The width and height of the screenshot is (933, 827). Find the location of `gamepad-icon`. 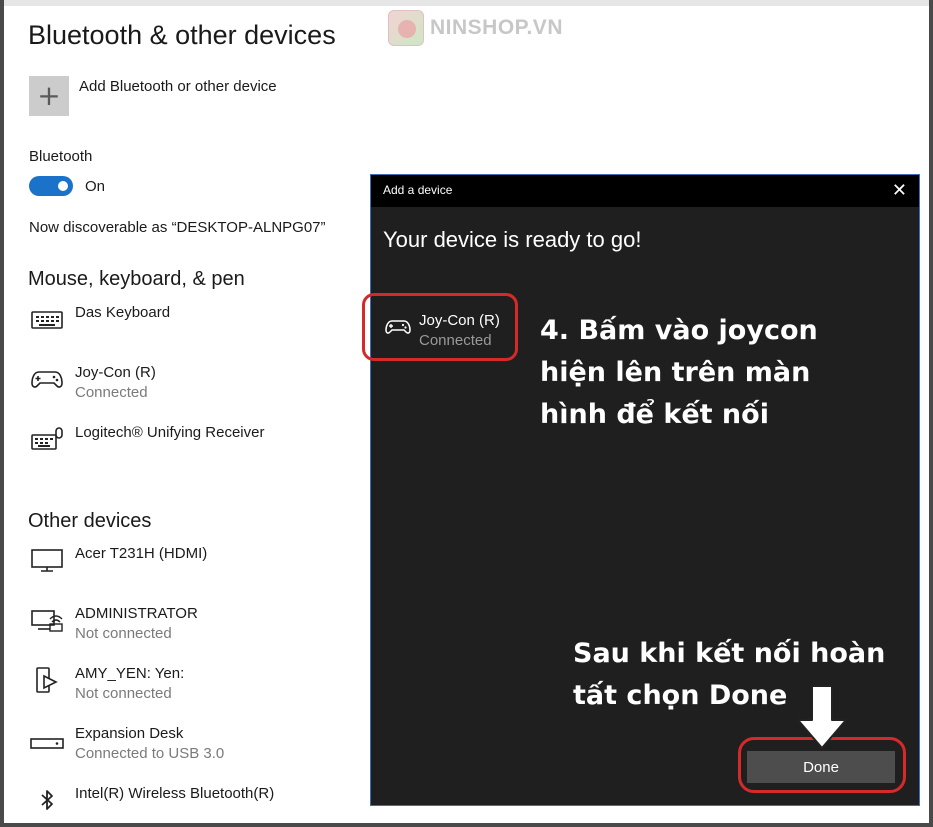

gamepad-icon is located at coordinates (47, 379).